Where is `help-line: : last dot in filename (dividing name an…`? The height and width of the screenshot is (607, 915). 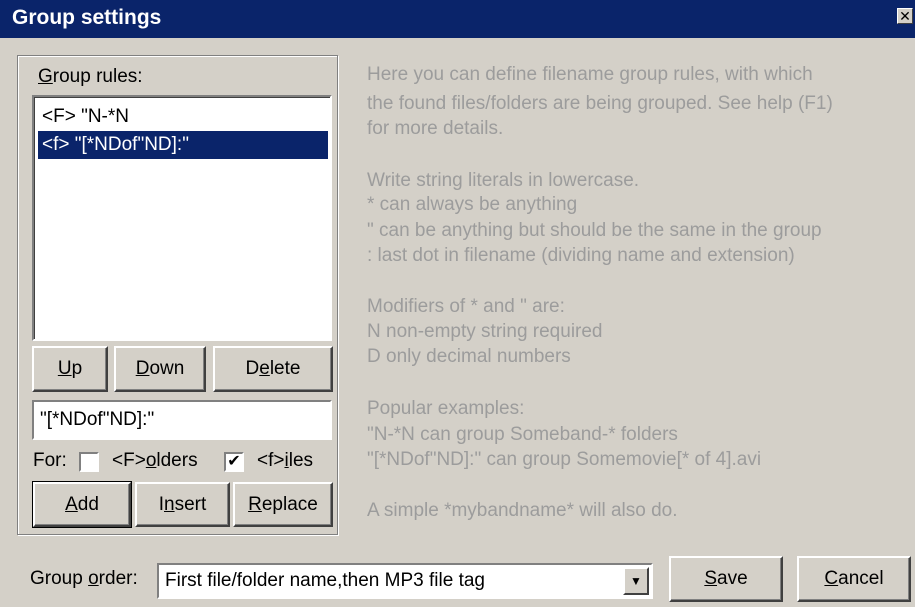 help-line: : last dot in filename (dividing name an… is located at coordinates (581, 255).